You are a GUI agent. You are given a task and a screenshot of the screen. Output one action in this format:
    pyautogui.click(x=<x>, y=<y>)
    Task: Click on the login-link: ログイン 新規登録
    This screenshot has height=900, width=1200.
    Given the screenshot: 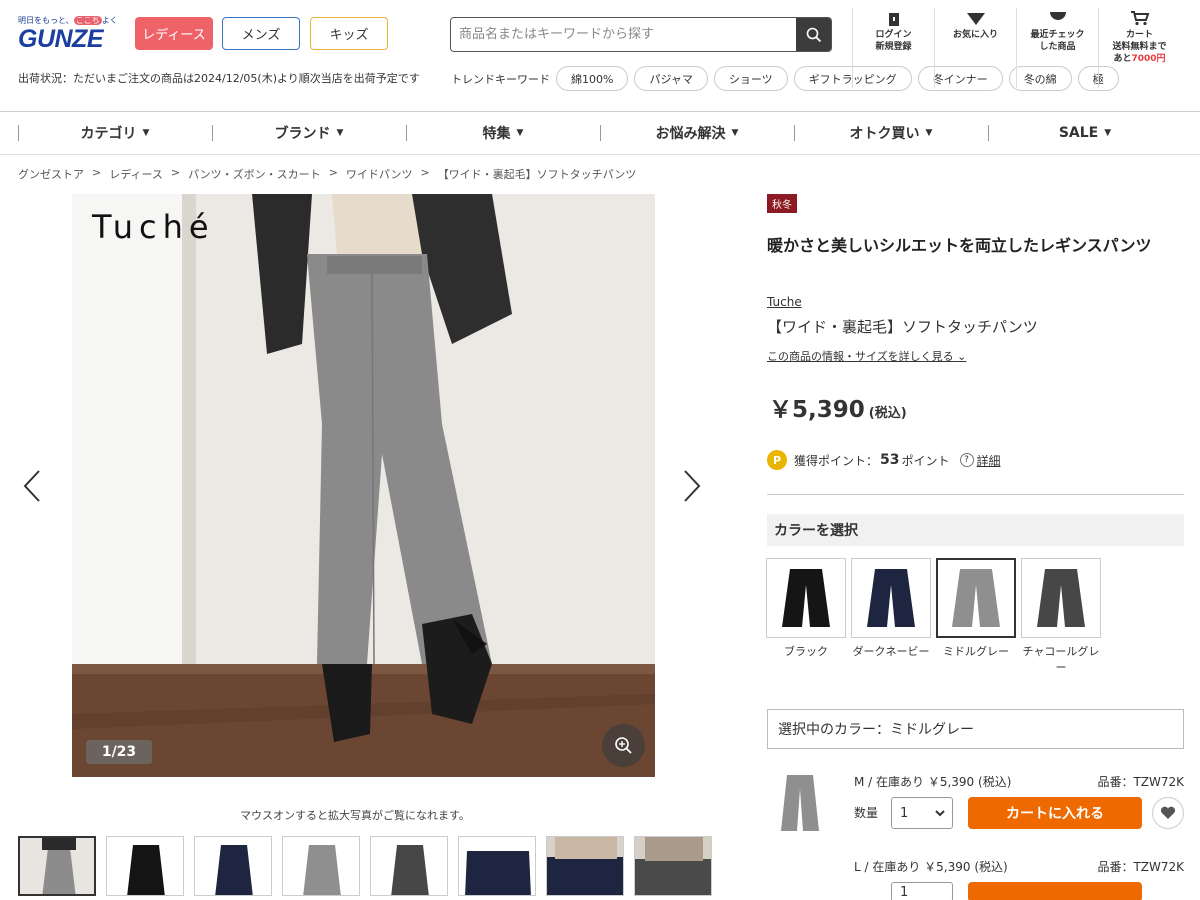 What is the action you would take?
    pyautogui.click(x=893, y=48)
    